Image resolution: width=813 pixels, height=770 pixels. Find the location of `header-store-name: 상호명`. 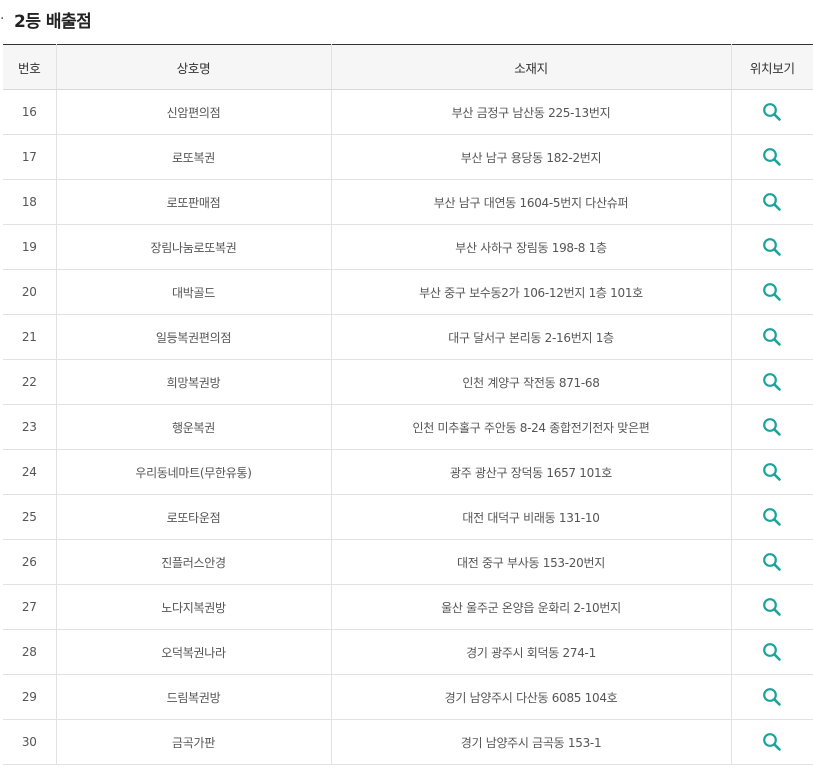

header-store-name: 상호명 is located at coordinates (194, 67).